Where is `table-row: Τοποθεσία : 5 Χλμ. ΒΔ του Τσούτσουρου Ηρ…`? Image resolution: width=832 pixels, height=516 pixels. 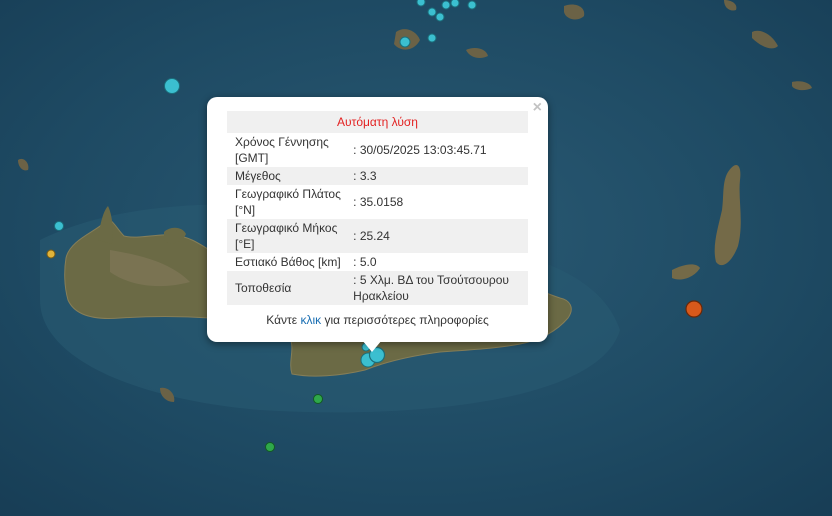
table-row: Τοποθεσία : 5 Χλμ. ΒΔ του Τσούτσουρου Ηρ… is located at coordinates (377, 288).